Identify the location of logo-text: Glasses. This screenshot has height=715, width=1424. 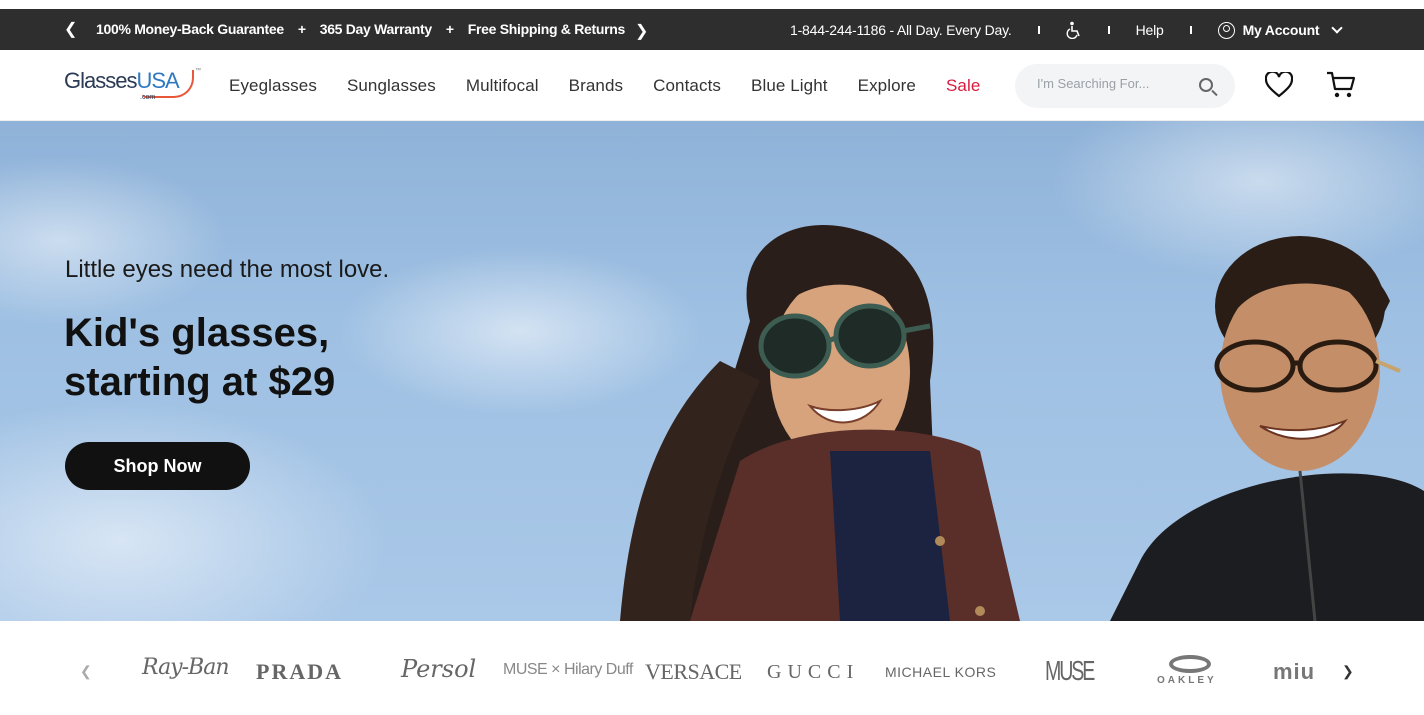
(100, 80).